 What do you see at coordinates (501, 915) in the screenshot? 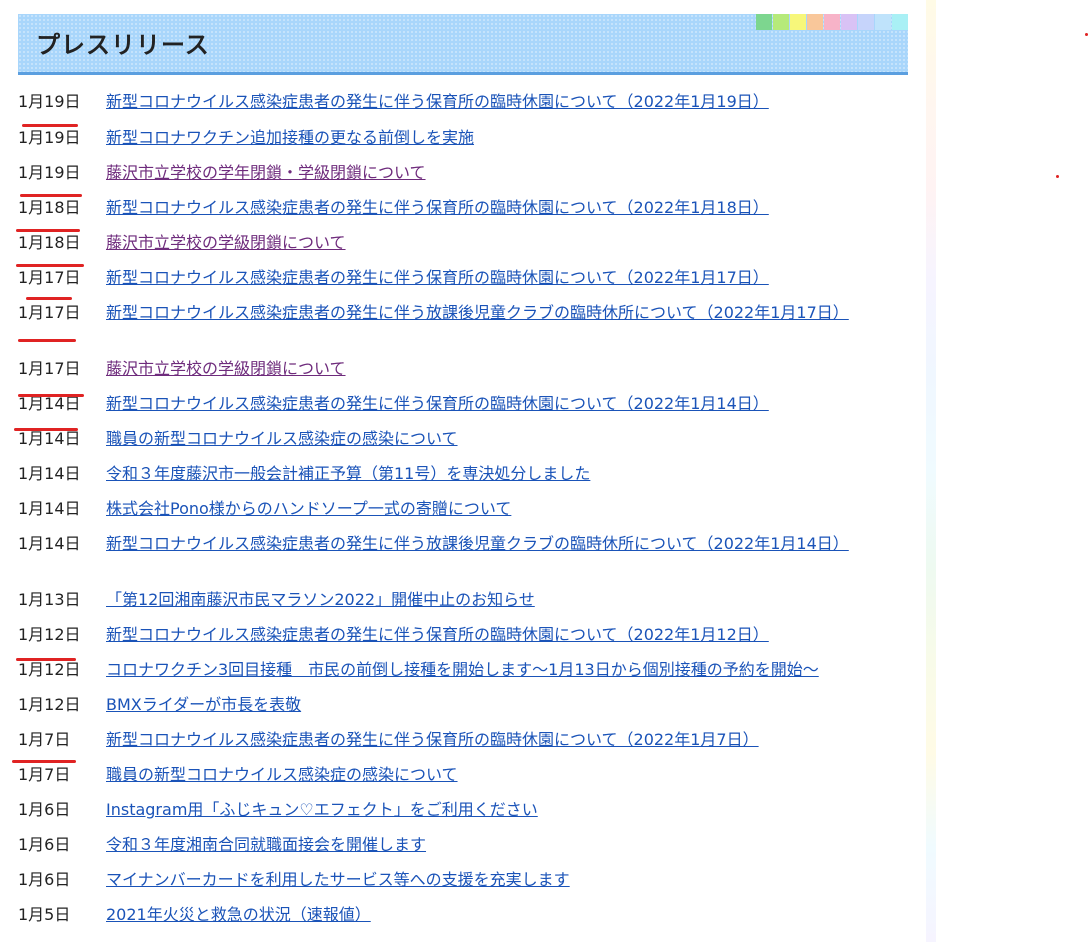
I see `release-link: 2021年火災と救急の状況（速報値）` at bounding box center [501, 915].